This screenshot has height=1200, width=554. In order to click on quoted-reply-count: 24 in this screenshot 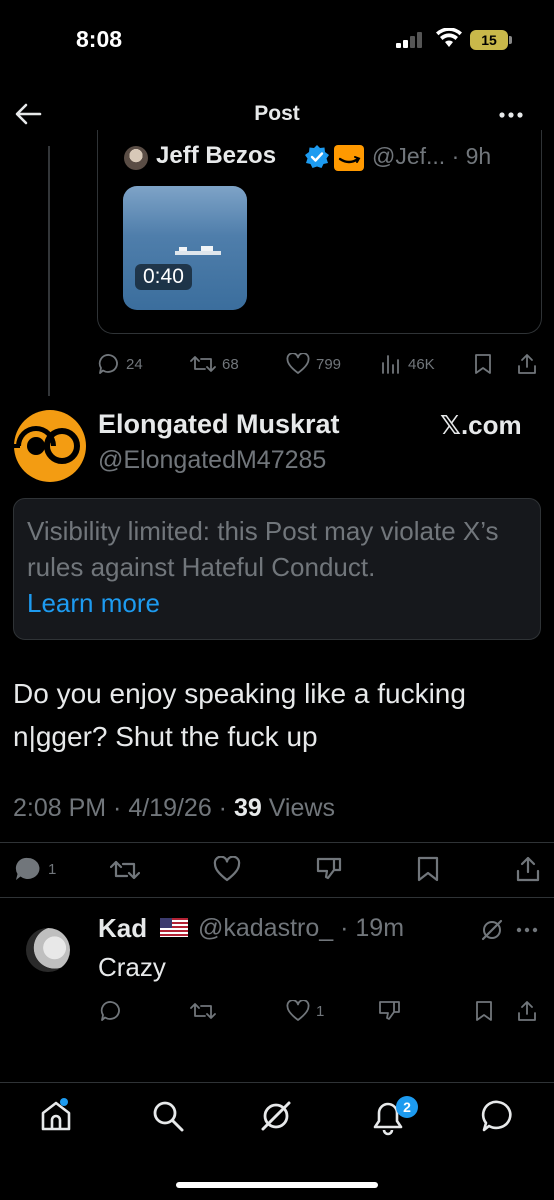, I will do `click(134, 364)`.